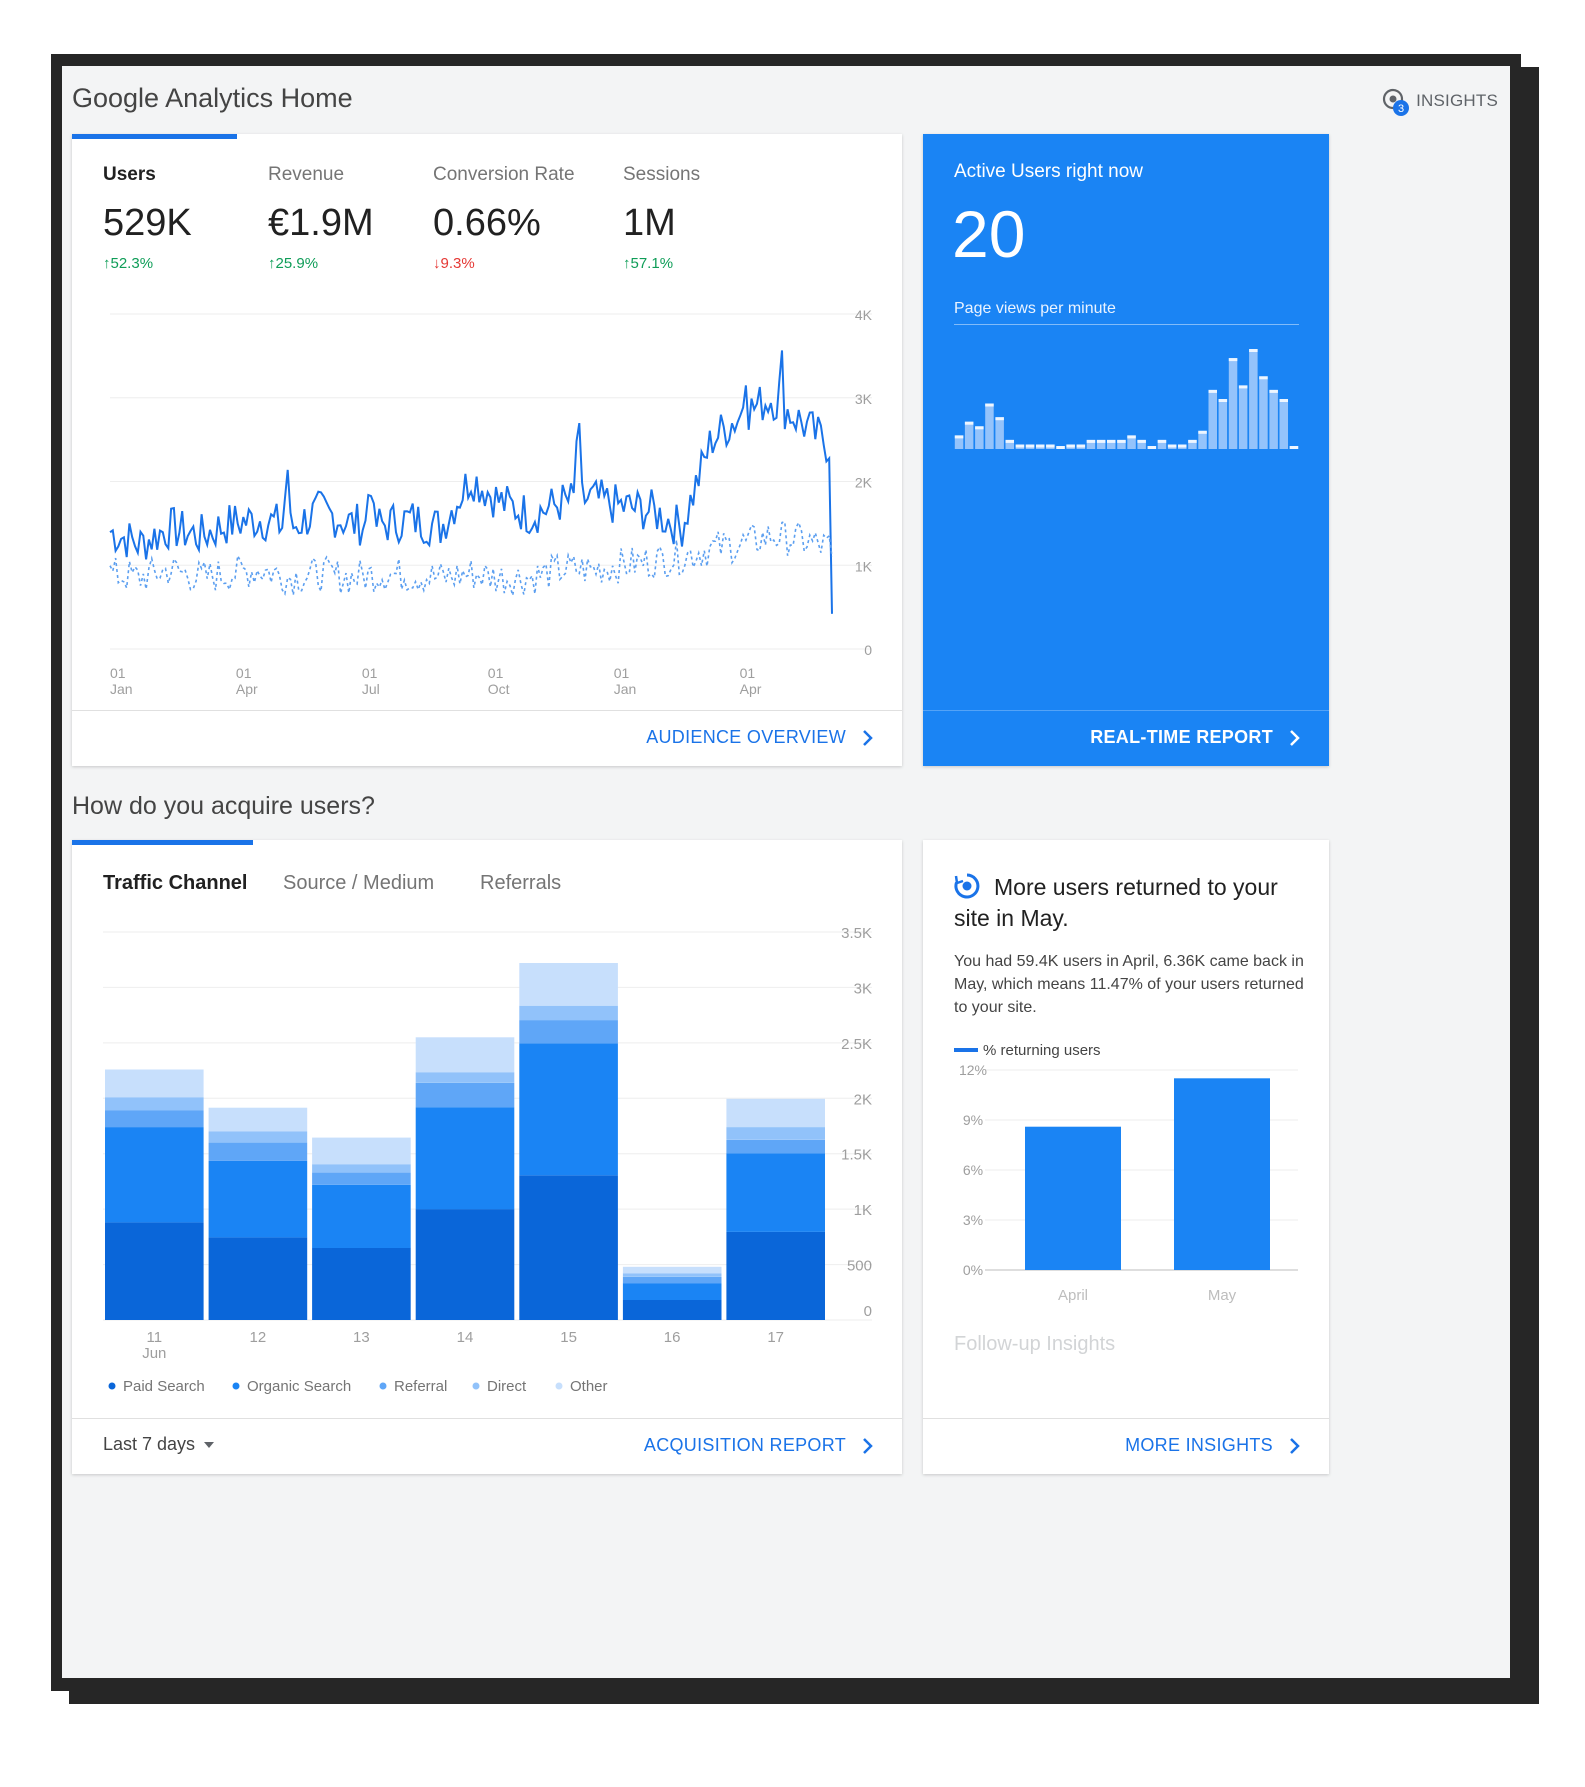 The image size is (1585, 1787). Describe the element at coordinates (129, 174) in the screenshot. I see `metric-label: Users` at that location.